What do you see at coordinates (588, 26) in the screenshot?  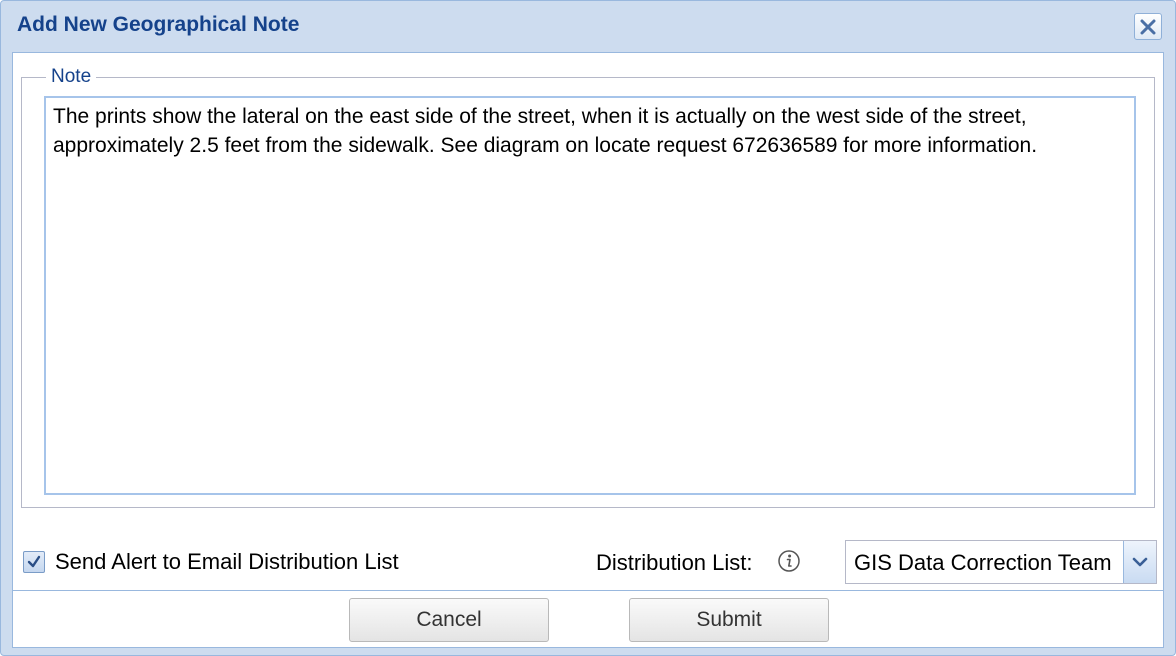 I see `dialog-titlebar: Add New Geographical Note` at bounding box center [588, 26].